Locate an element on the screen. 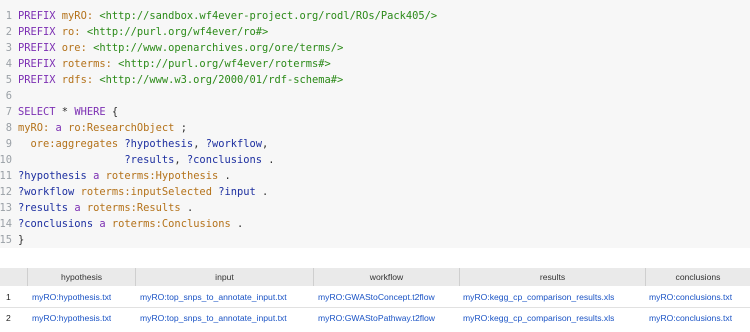  code-token: WHERE is located at coordinates (93, 112).